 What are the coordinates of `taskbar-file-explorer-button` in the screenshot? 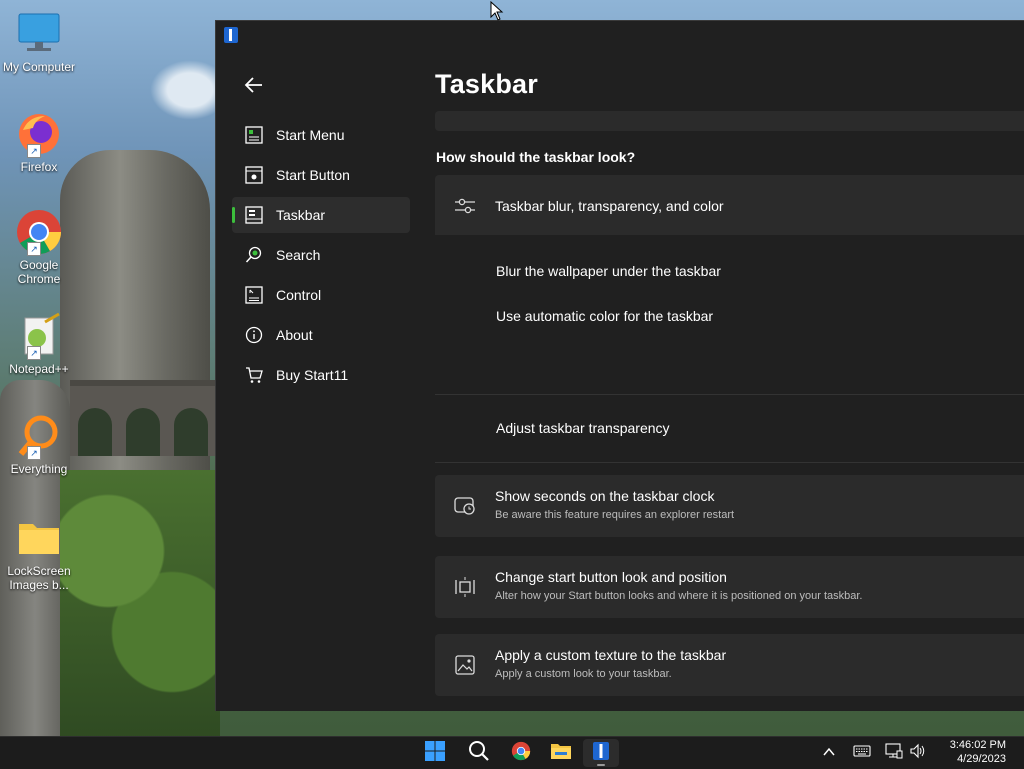 It's located at (561, 753).